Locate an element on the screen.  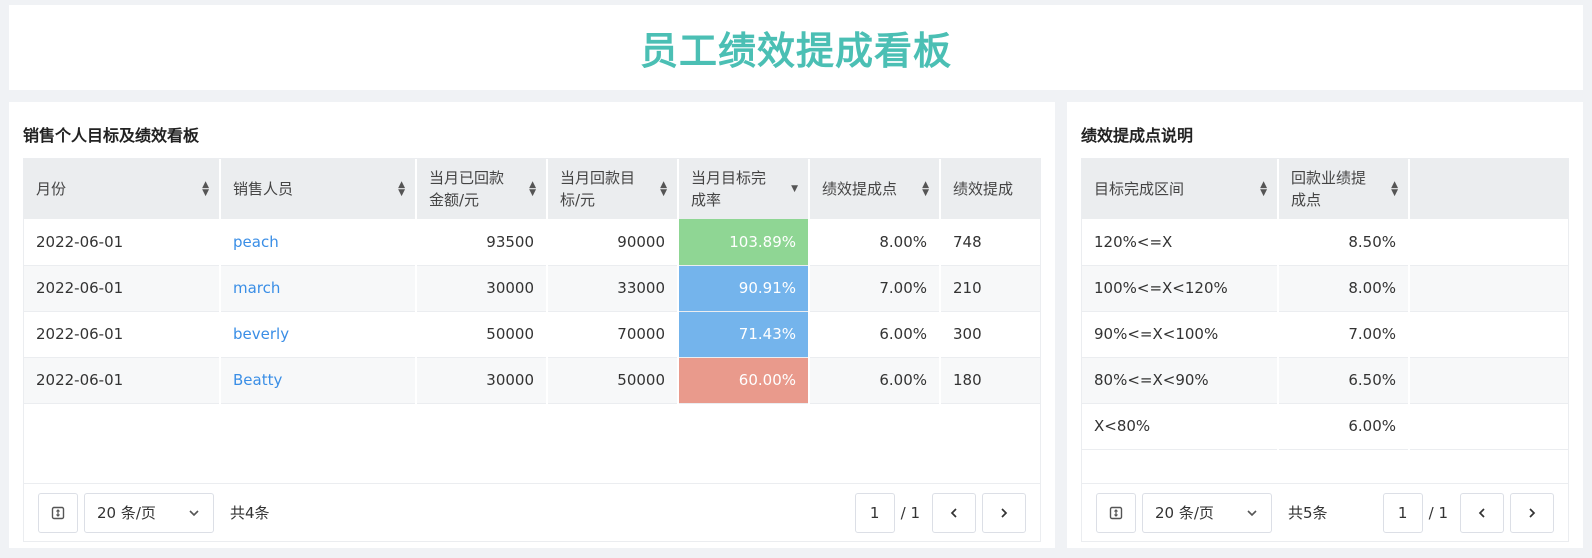
table-row: 80%<=X<90% 6.50% is located at coordinates (1325, 380).